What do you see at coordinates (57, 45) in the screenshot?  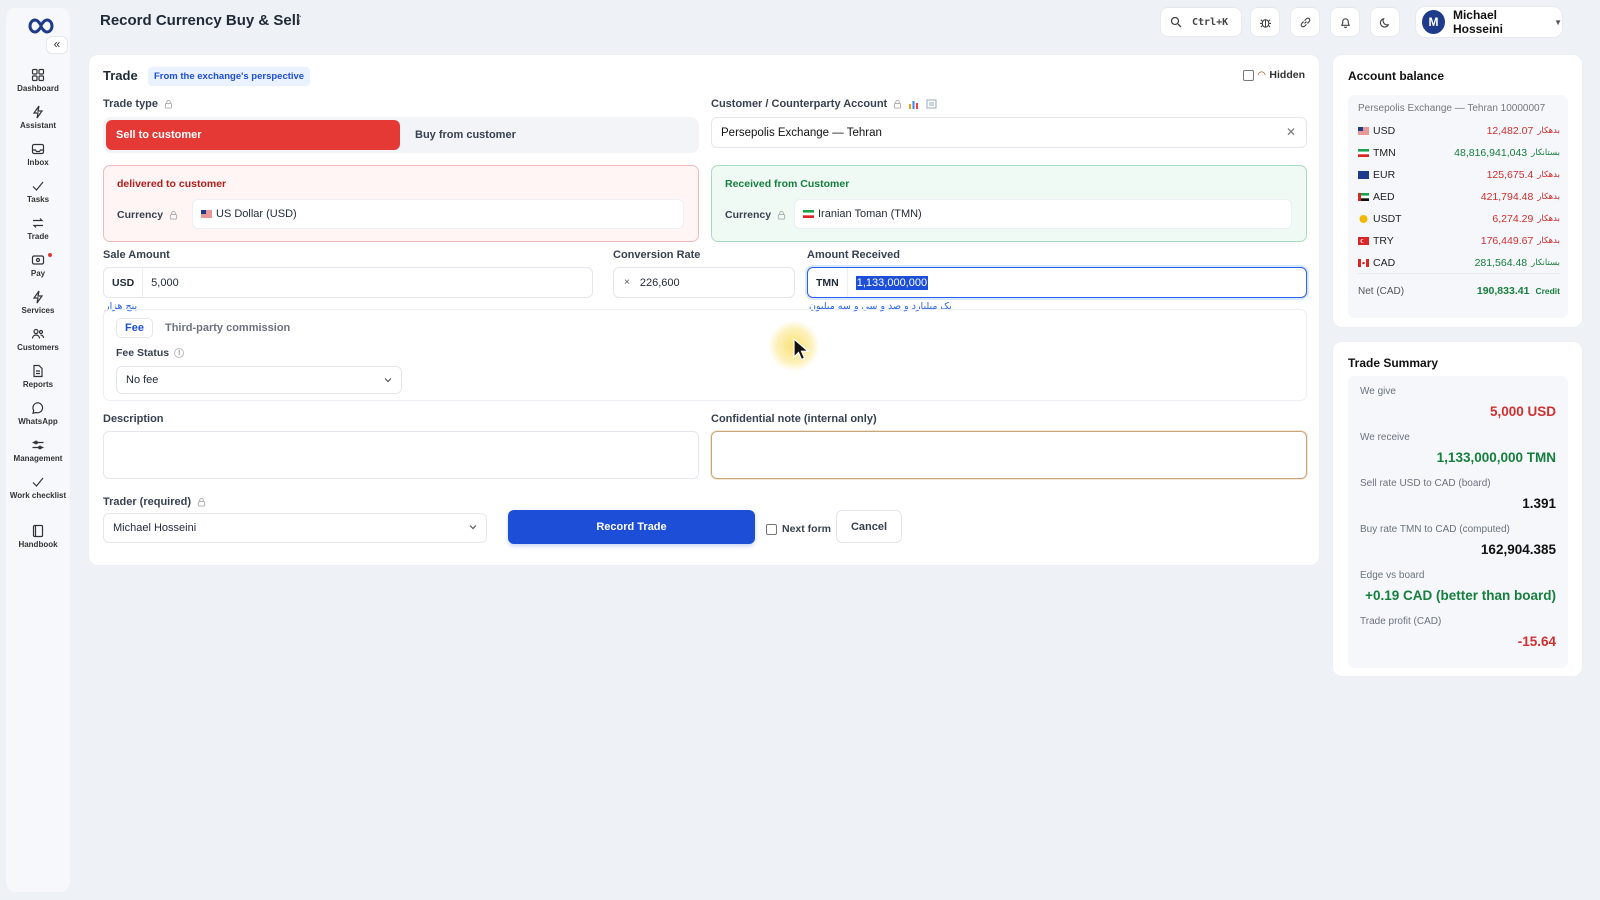 I see `collapse-sidebar-button: «` at bounding box center [57, 45].